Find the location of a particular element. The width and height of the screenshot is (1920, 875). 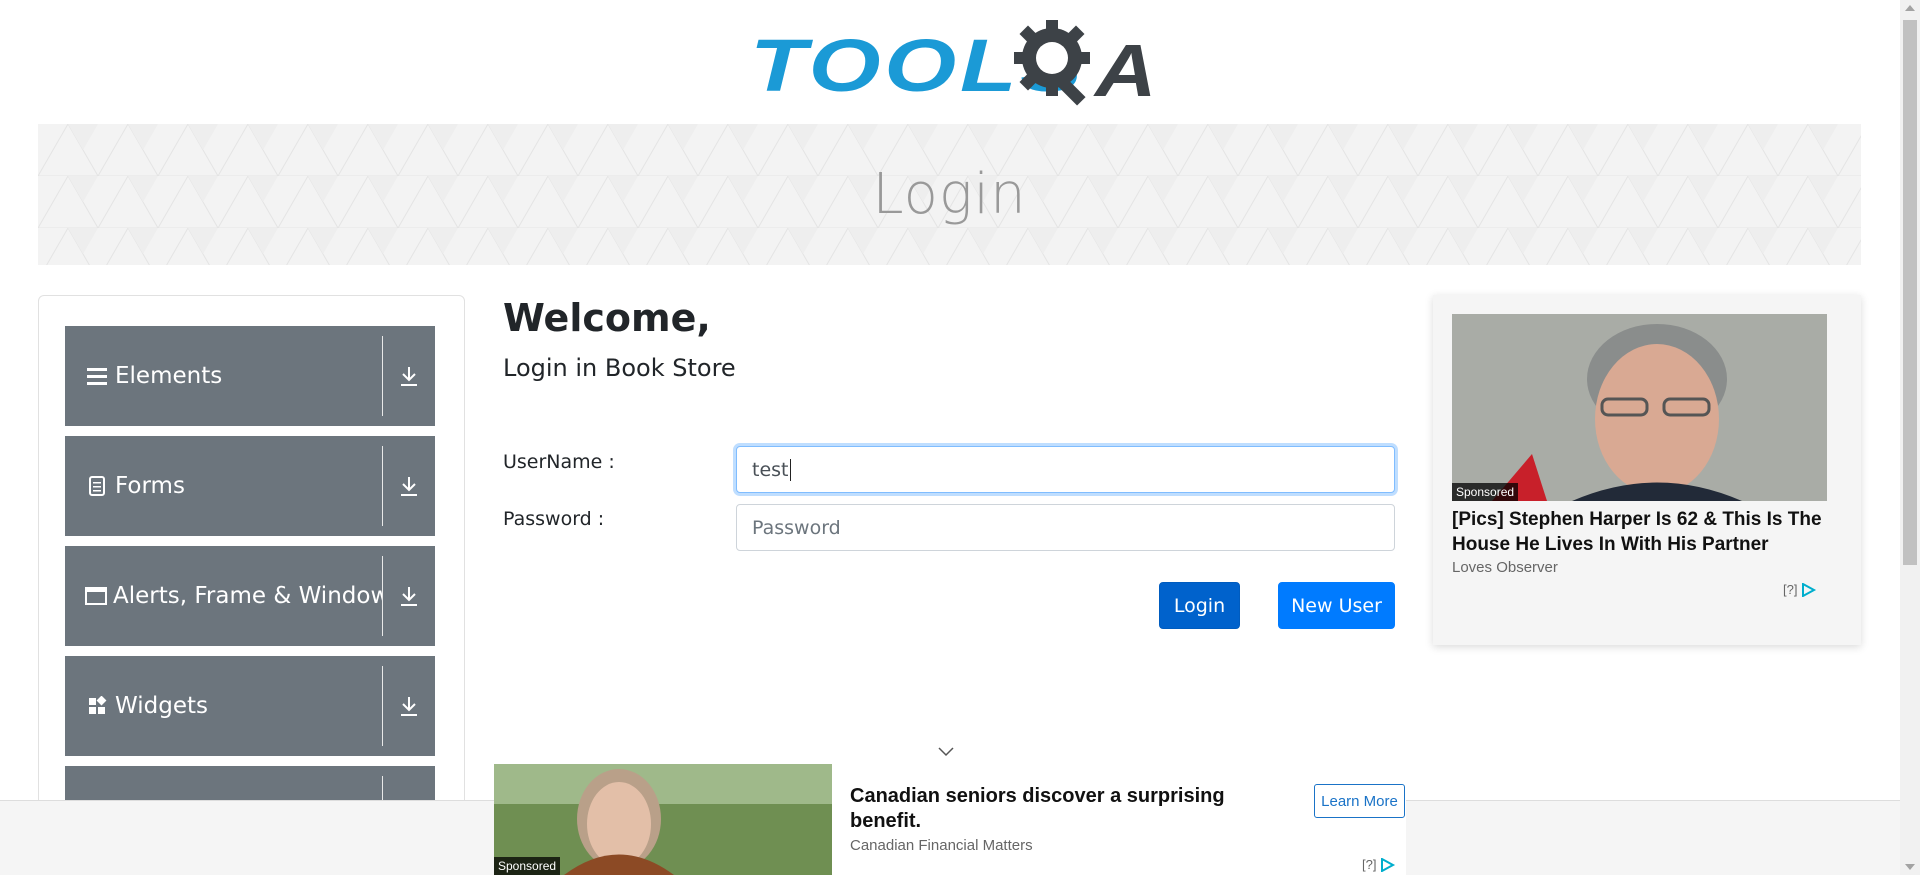

sidebar-group-header: Elements is located at coordinates (223, 376).